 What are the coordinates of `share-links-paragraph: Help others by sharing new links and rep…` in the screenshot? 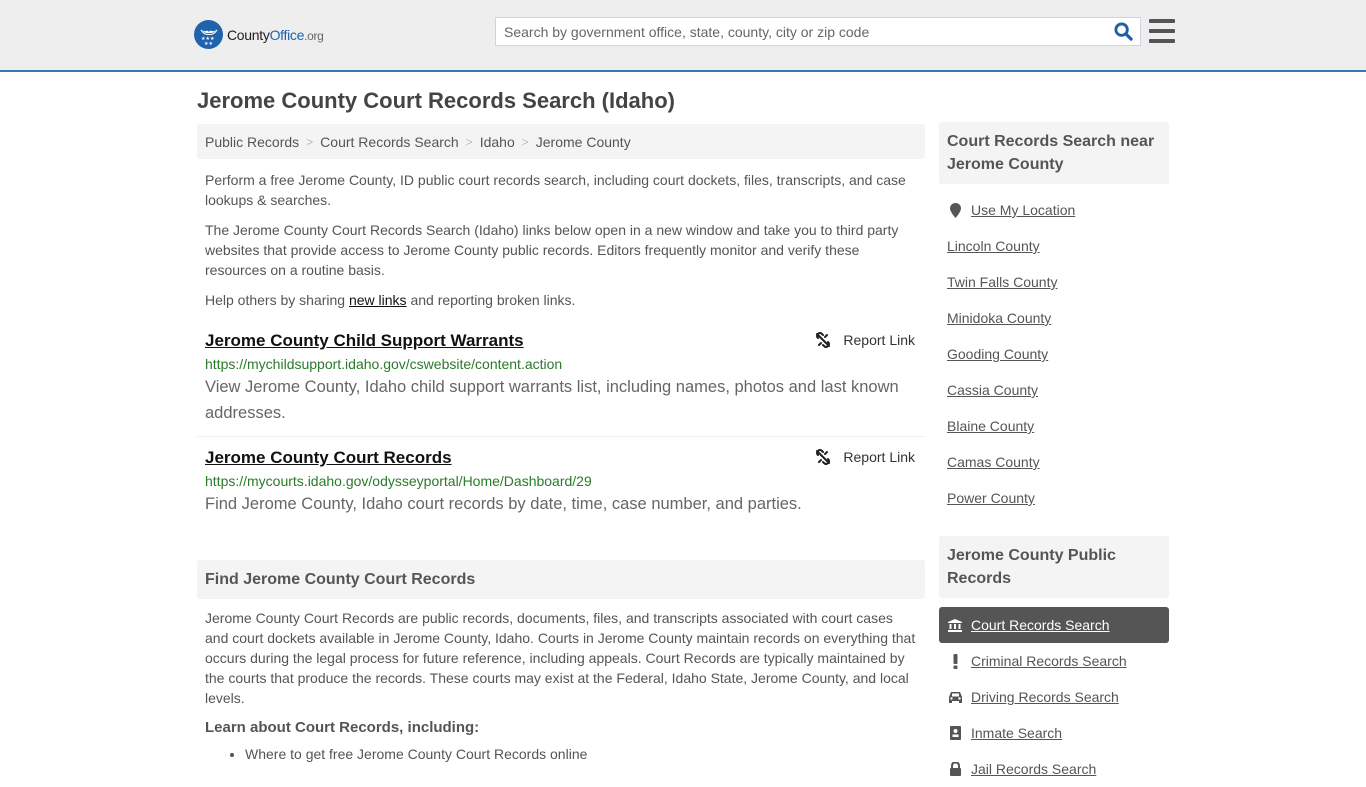 It's located at (390, 300).